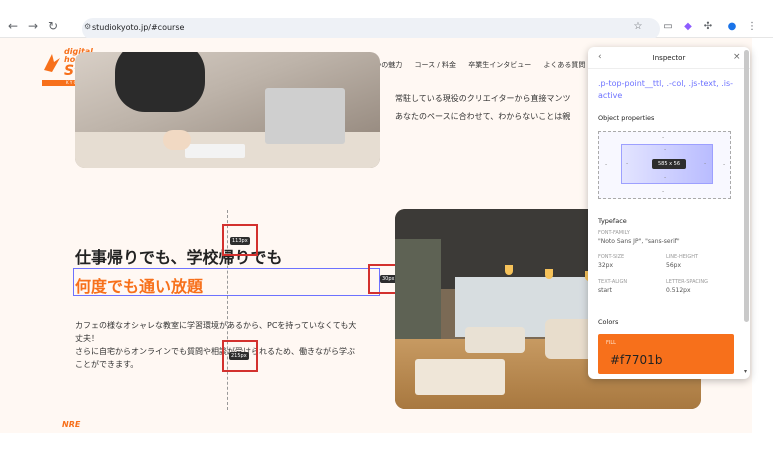 This screenshot has height=451, width=773. Describe the element at coordinates (483, 98) in the screenshot. I see `top-text-line-1: 常駐している現役のクリエイターから直接マンツ` at that location.